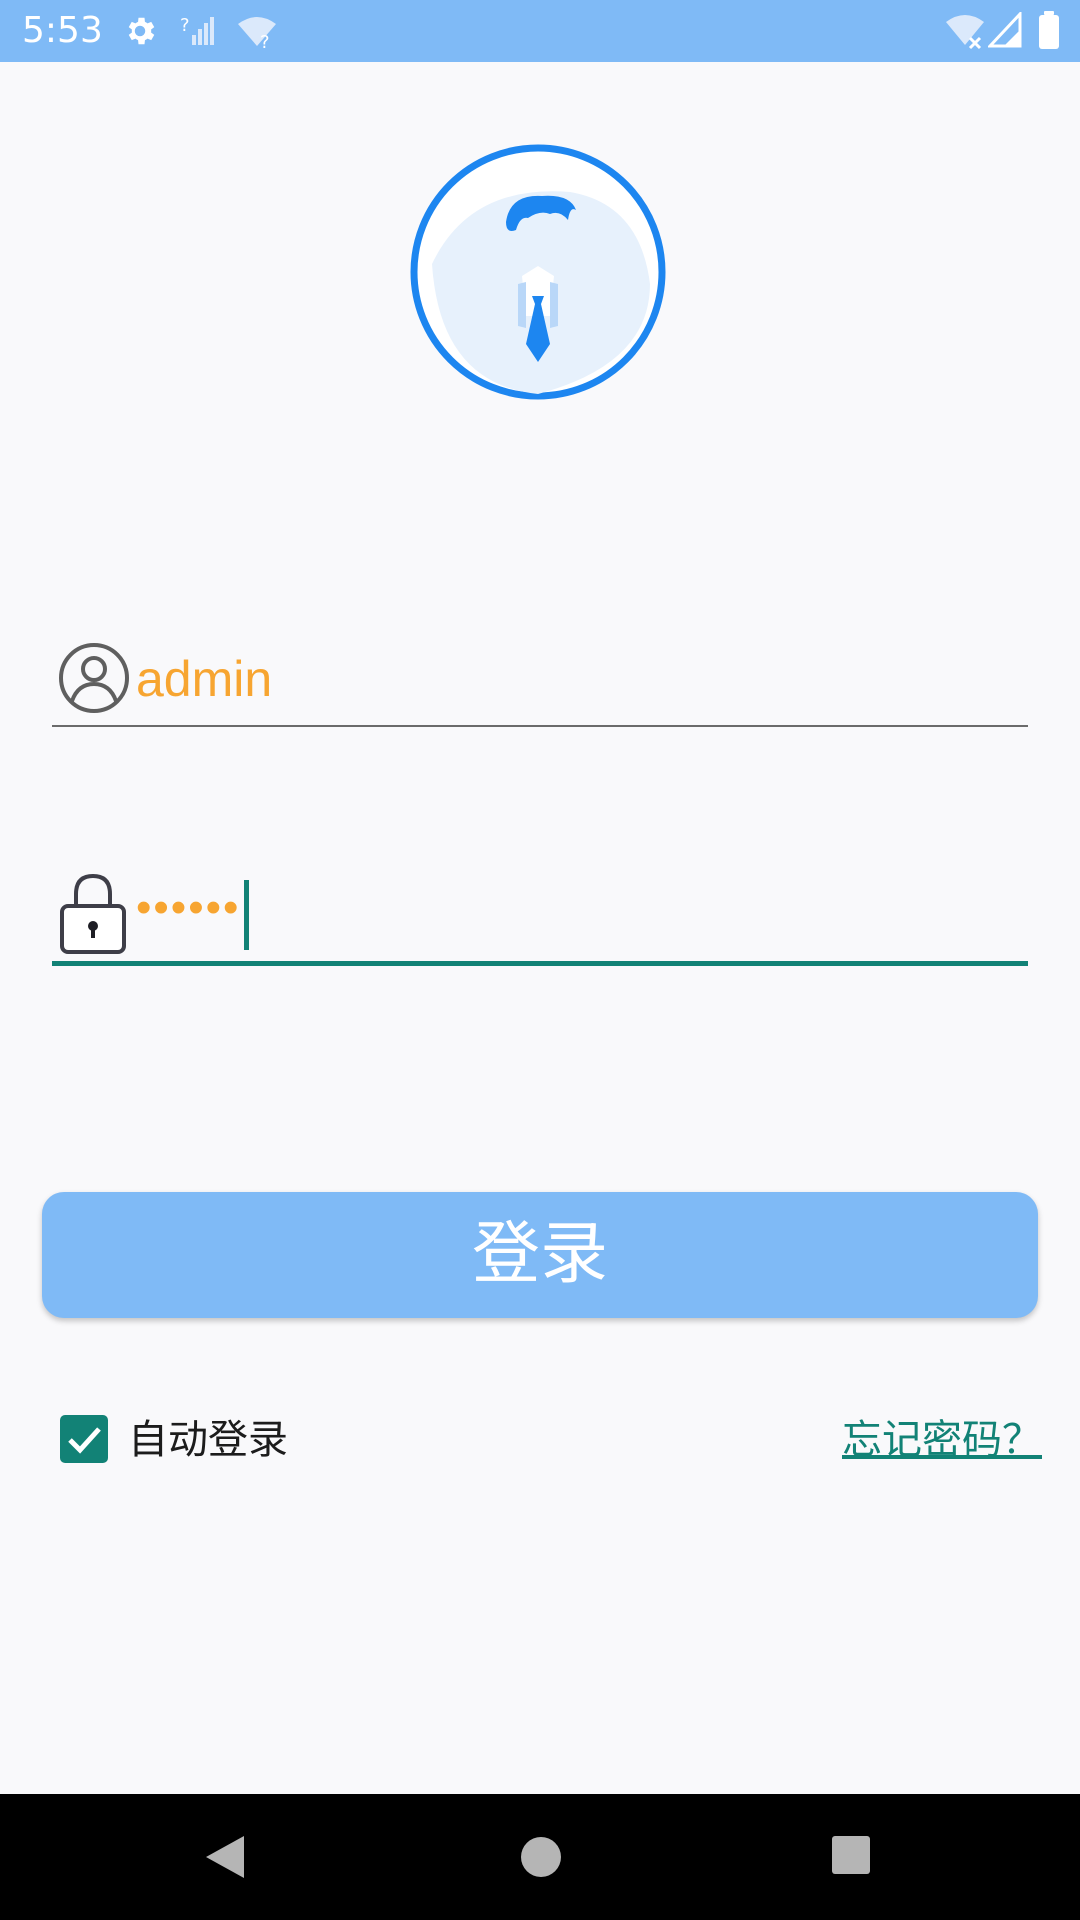 The height and width of the screenshot is (1920, 1080). I want to click on status-time: 5:53, so click(62, 30).